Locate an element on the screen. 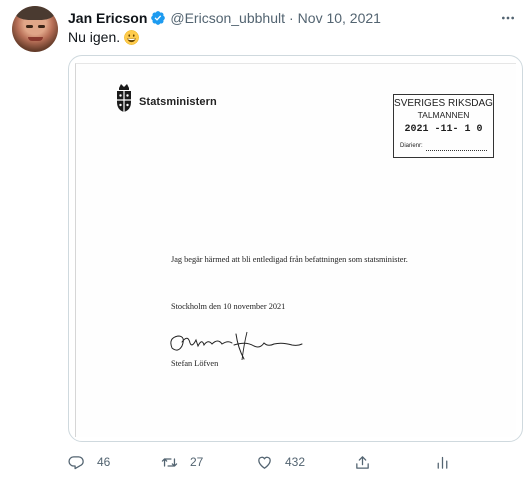  like-count: 432 is located at coordinates (295, 462).